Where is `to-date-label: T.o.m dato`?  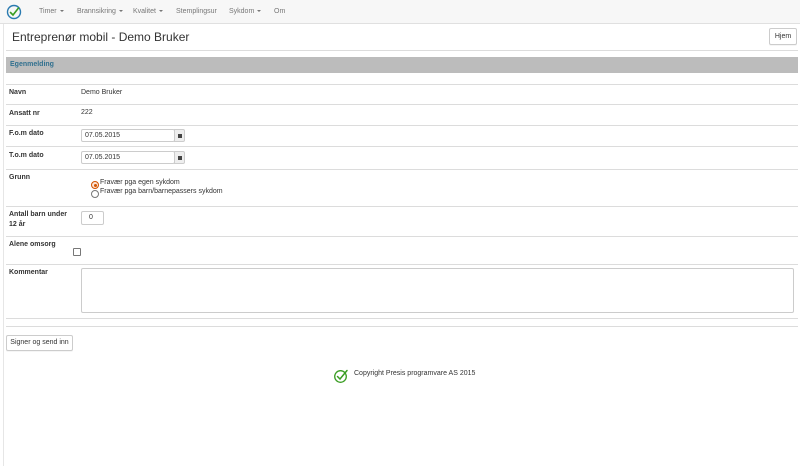
to-date-label: T.o.m dato is located at coordinates (26, 155).